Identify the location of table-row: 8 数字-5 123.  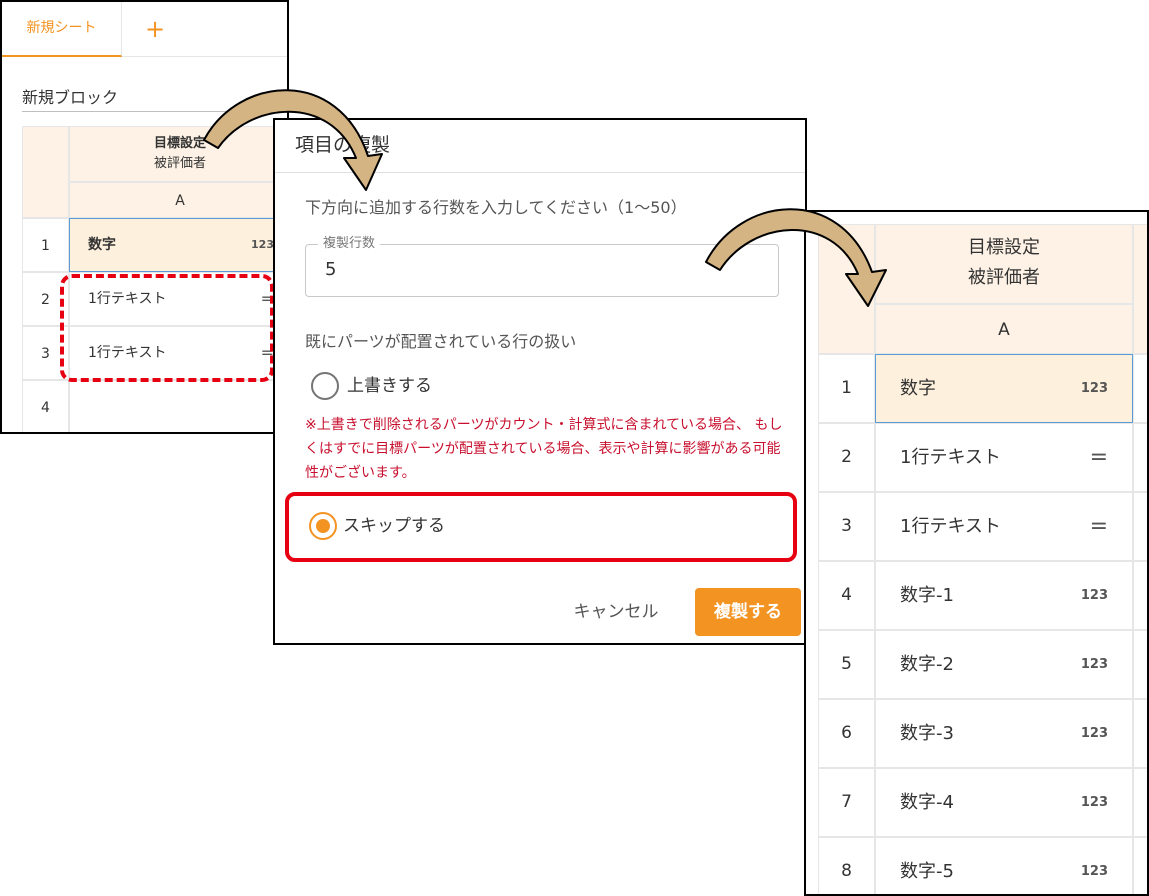
(982, 865).